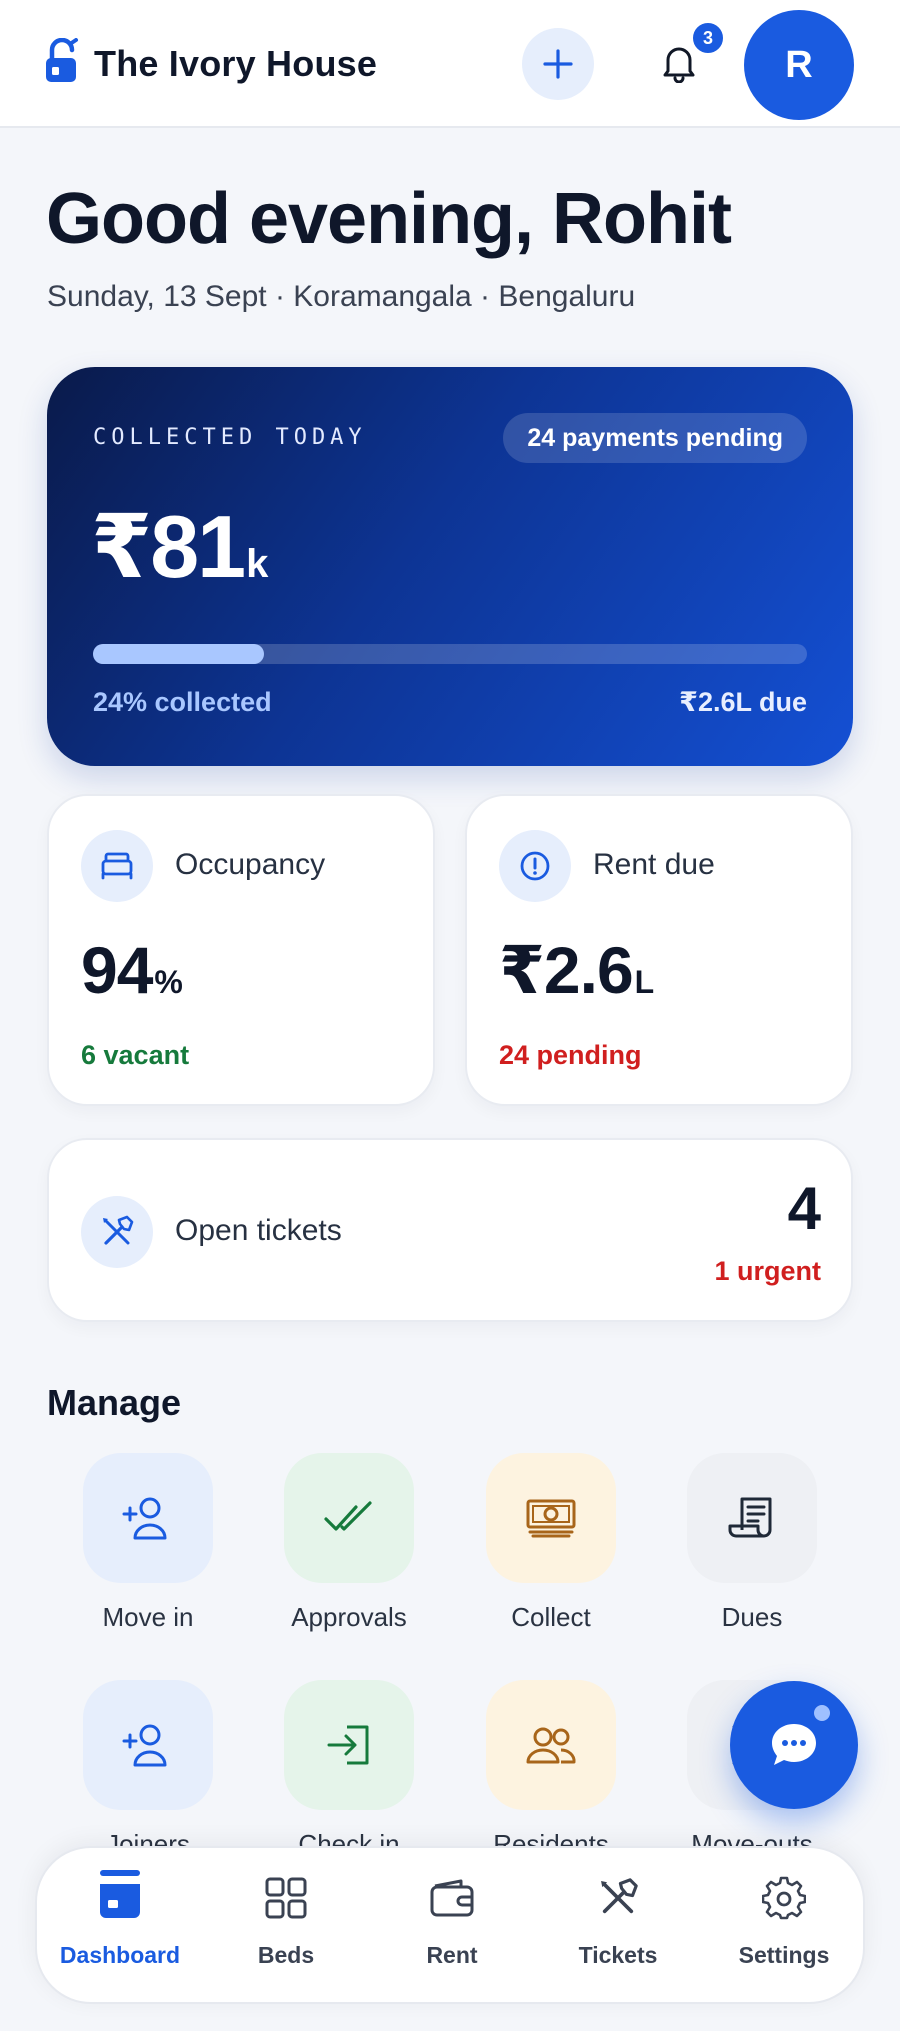  What do you see at coordinates (566, 970) in the screenshot?
I see `rent-due-number: ₹2.6` at bounding box center [566, 970].